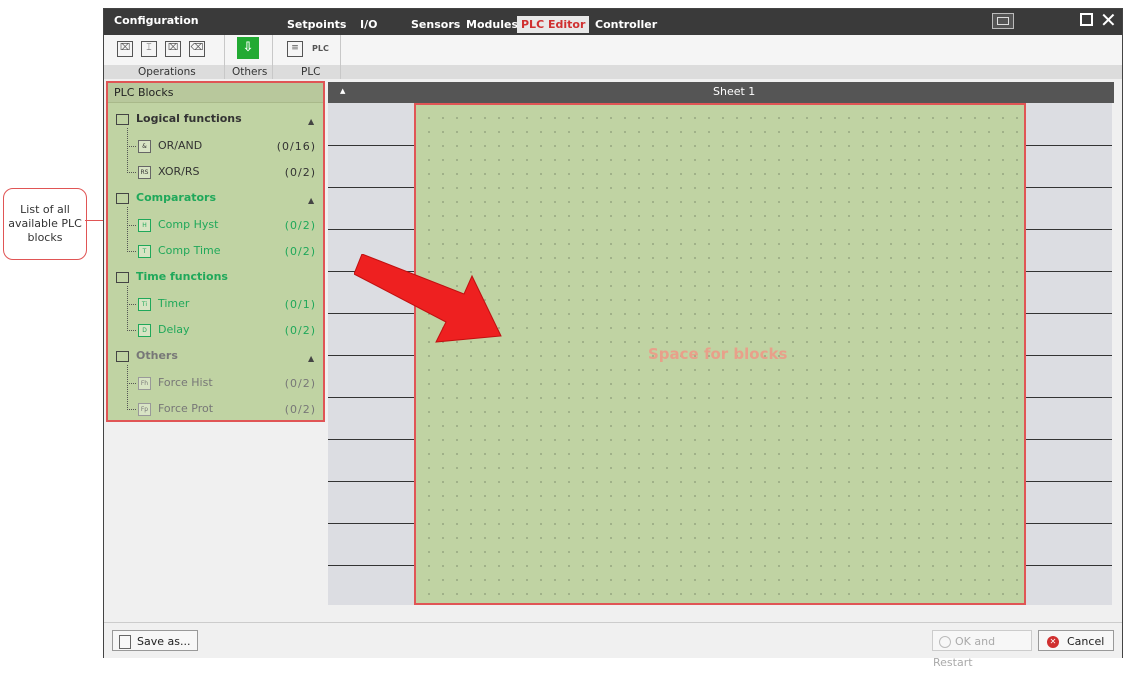  I want to click on block-timer: Ti Timer, so click(163, 304).